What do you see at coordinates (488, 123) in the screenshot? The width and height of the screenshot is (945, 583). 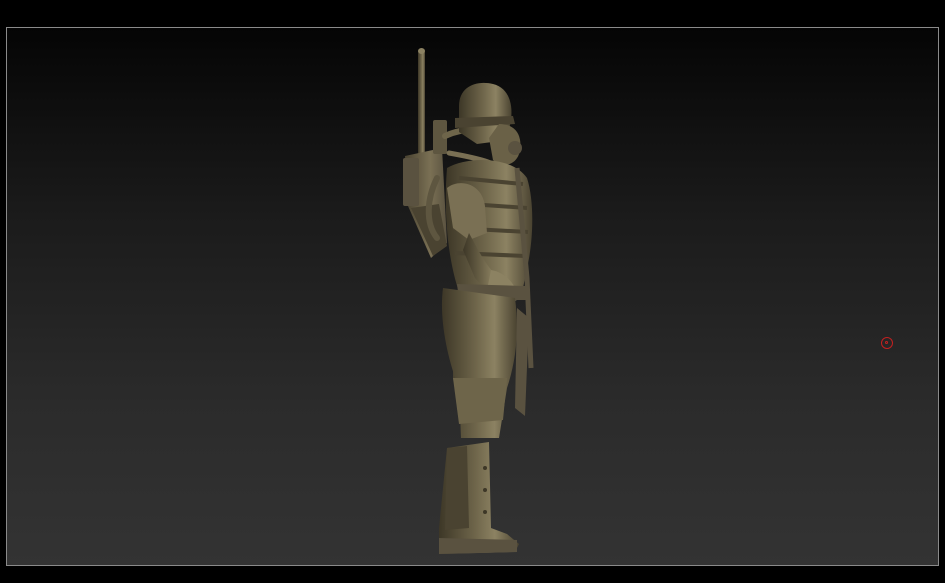 I see `helmet` at bounding box center [488, 123].